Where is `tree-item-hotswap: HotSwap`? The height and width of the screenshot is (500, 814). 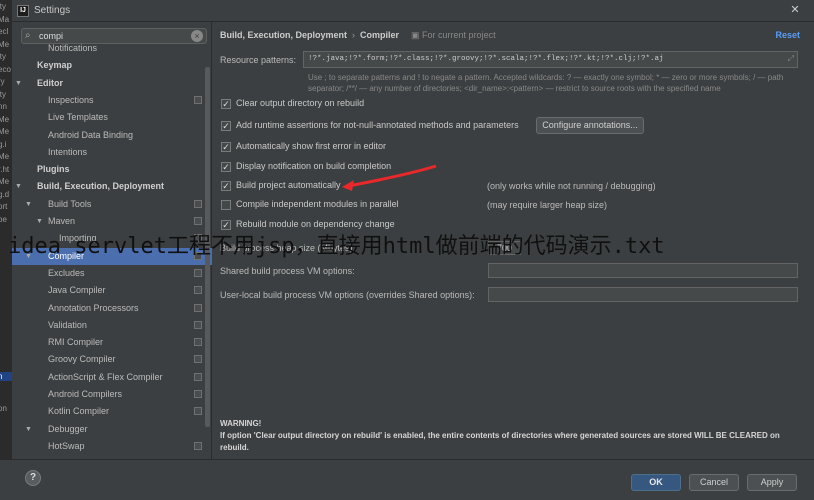
tree-item-hotswap: HotSwap is located at coordinates (112, 446).